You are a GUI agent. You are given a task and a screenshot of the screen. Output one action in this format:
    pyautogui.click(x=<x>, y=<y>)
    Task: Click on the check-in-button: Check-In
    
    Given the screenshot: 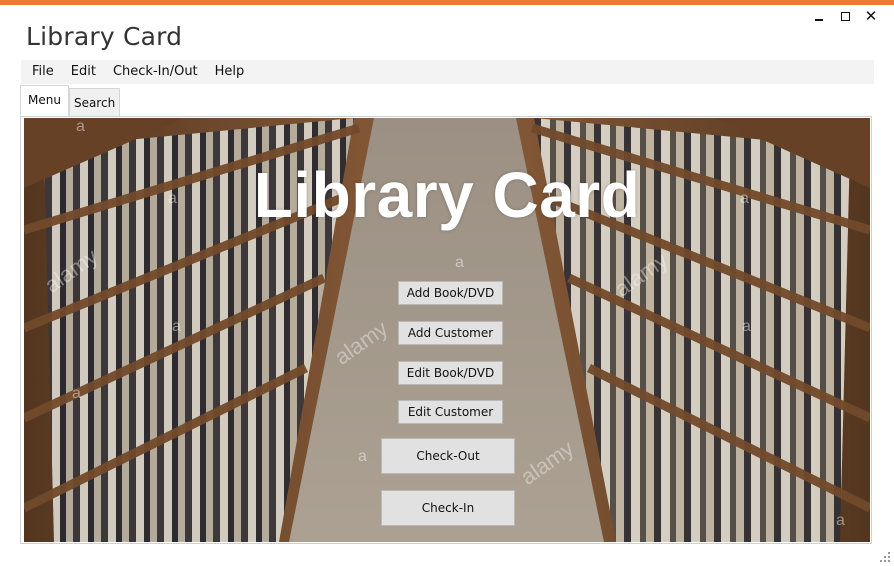 What is the action you would take?
    pyautogui.click(x=448, y=508)
    